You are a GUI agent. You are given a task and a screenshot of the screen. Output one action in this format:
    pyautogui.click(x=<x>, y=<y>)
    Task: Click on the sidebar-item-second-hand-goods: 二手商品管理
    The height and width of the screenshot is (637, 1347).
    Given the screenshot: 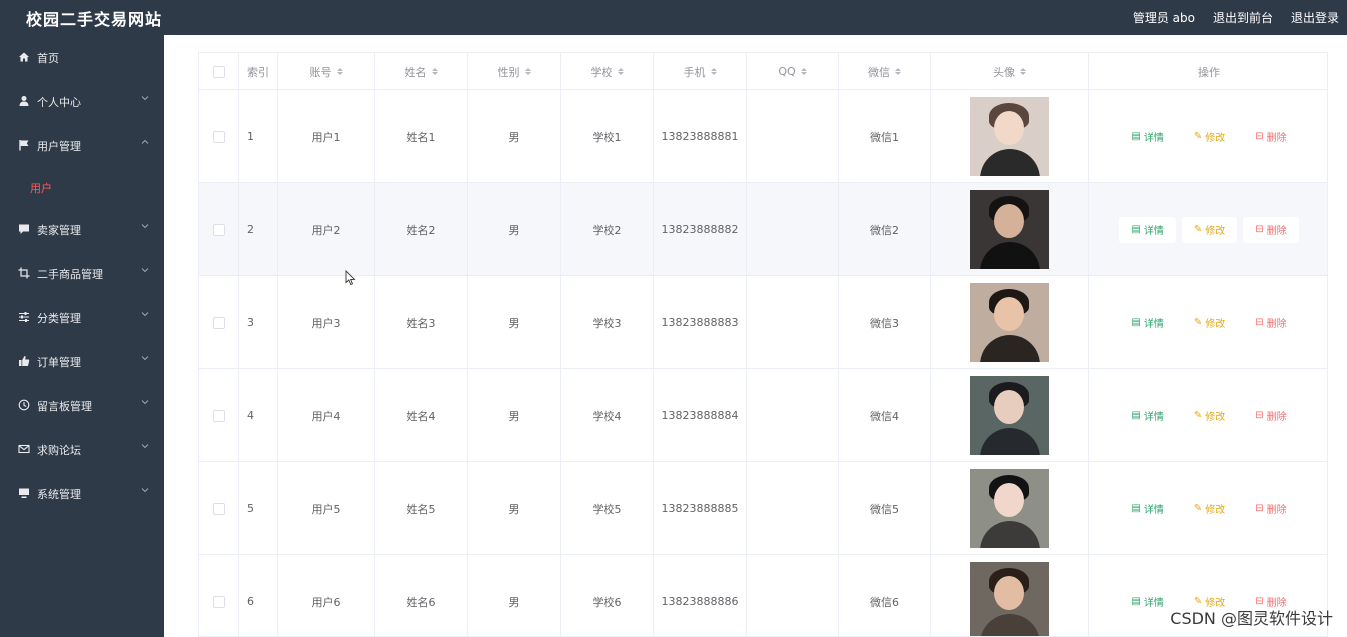 What is the action you would take?
    pyautogui.click(x=82, y=273)
    